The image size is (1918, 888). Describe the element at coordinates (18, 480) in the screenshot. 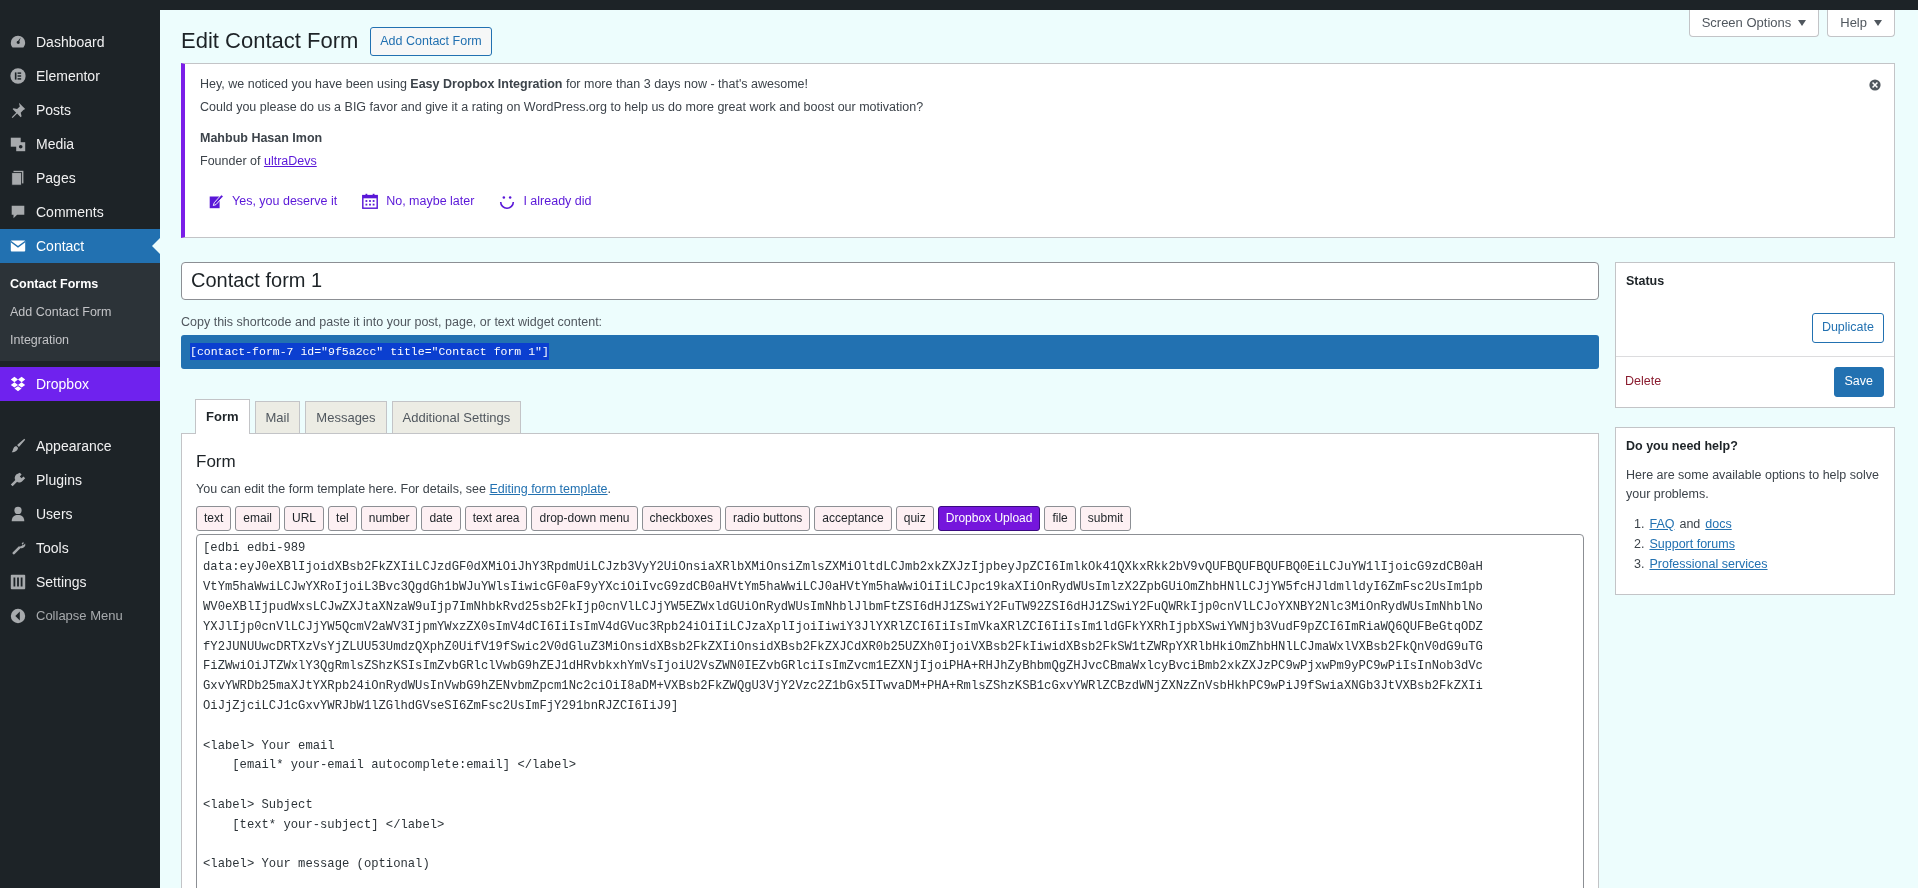

I see `plug-icon` at that location.